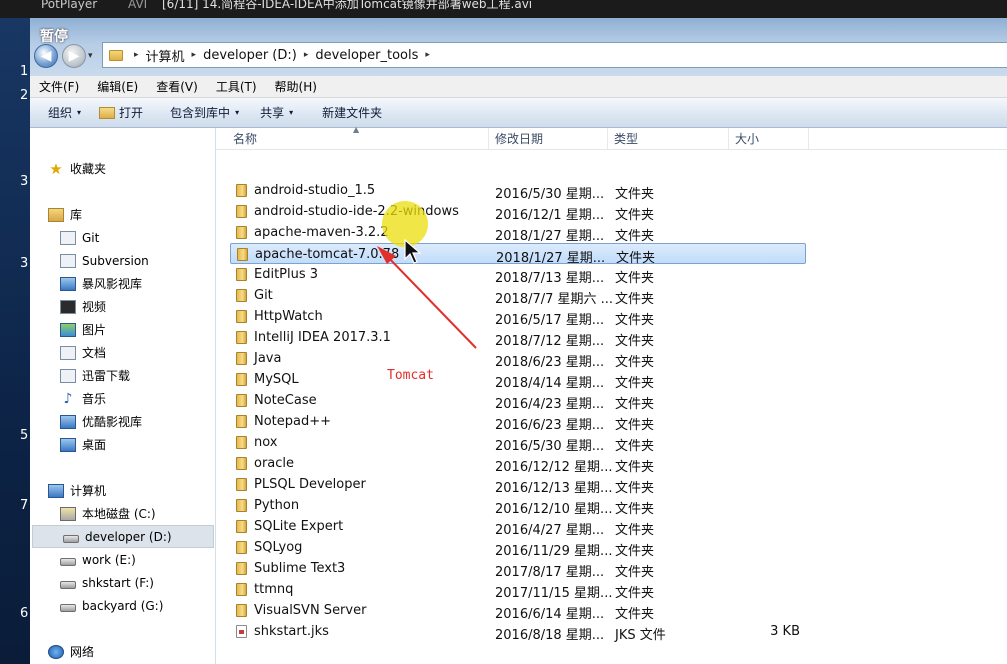  Describe the element at coordinates (165, 55) in the screenshot. I see `breadcrumb-computer: 计算机` at that location.